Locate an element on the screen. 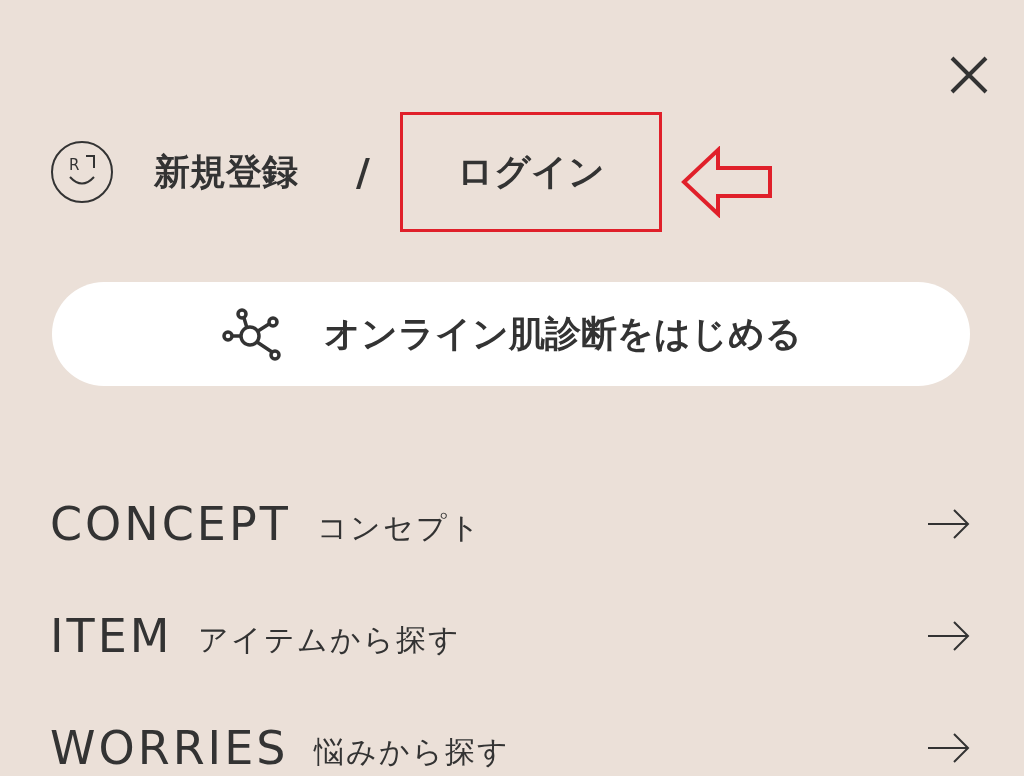  diagnosis-button: オンライン肌診断をはじめる is located at coordinates (511, 334).